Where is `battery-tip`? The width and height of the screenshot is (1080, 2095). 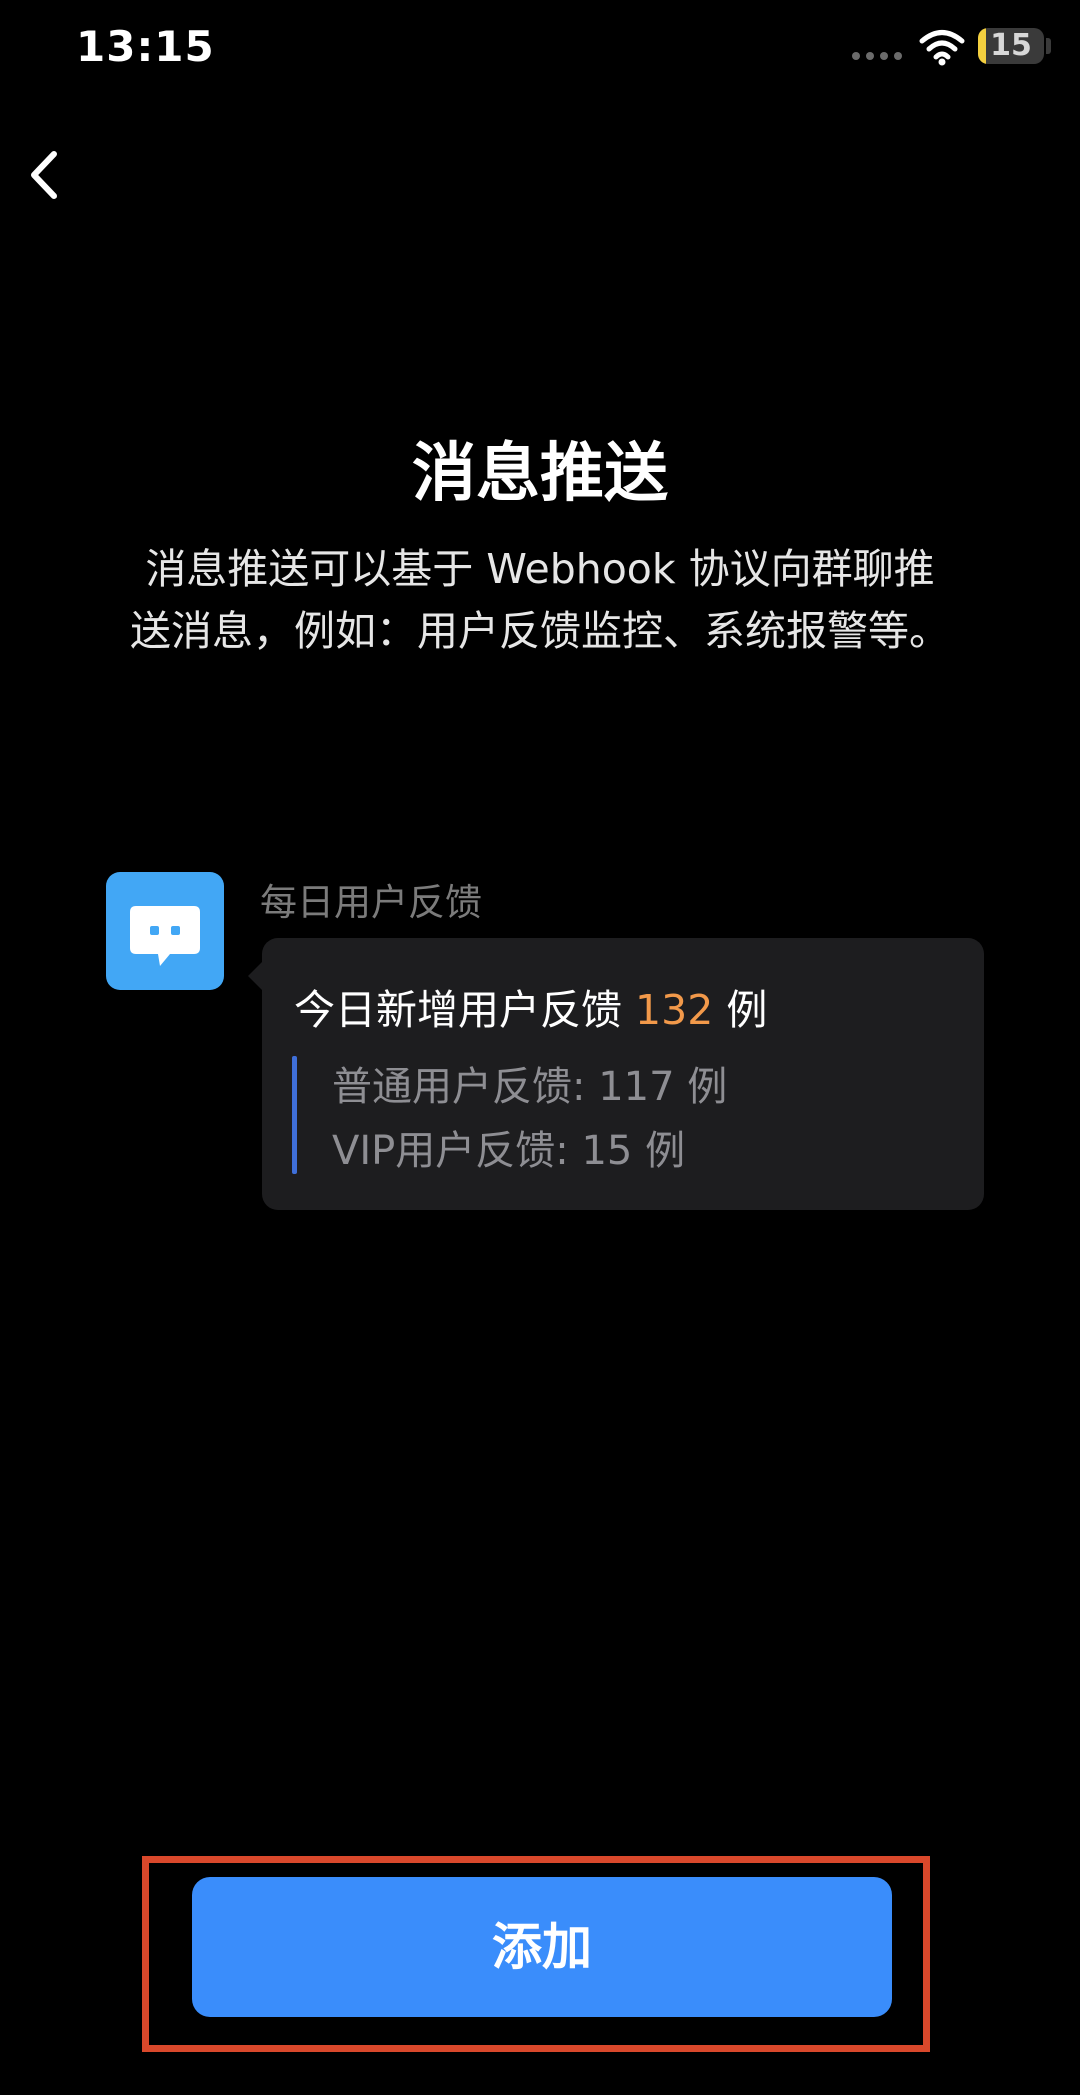 battery-tip is located at coordinates (1048, 46).